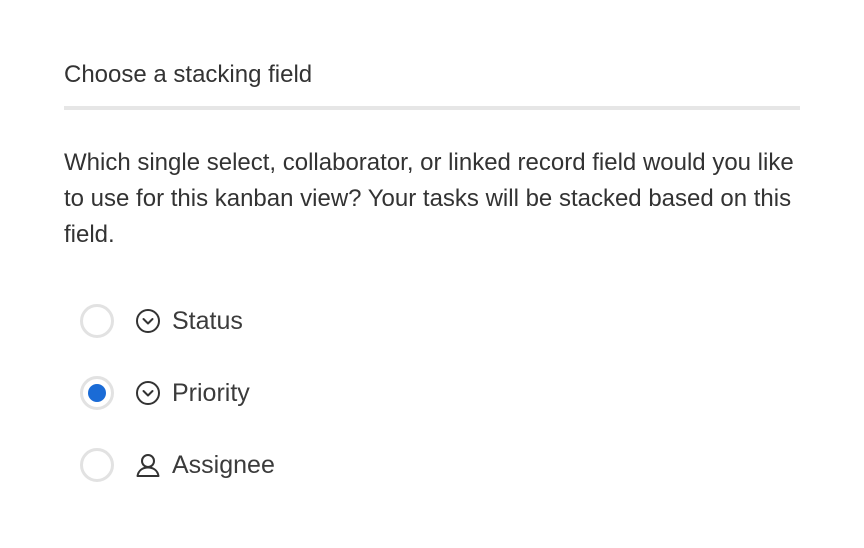 This screenshot has width=864, height=548. What do you see at coordinates (97, 465) in the screenshot?
I see `assignee-radio` at bounding box center [97, 465].